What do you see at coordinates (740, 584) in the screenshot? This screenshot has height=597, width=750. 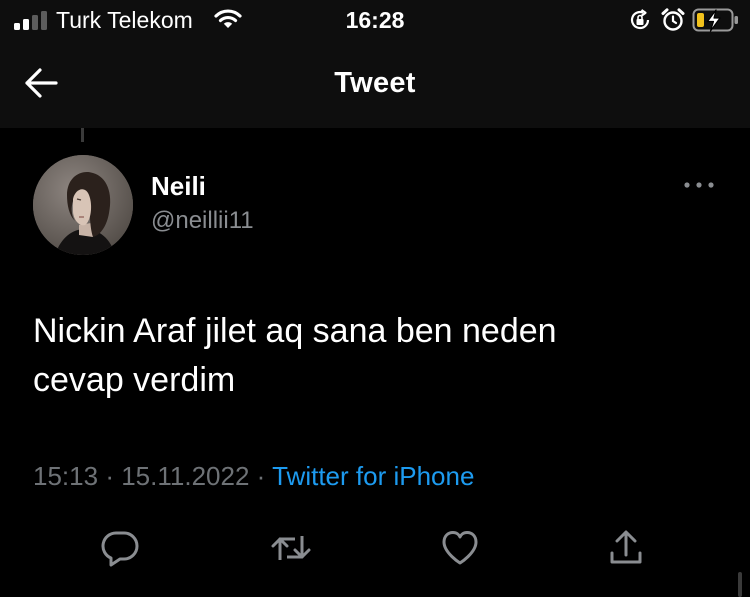 I see `scroll-indicator` at bounding box center [740, 584].